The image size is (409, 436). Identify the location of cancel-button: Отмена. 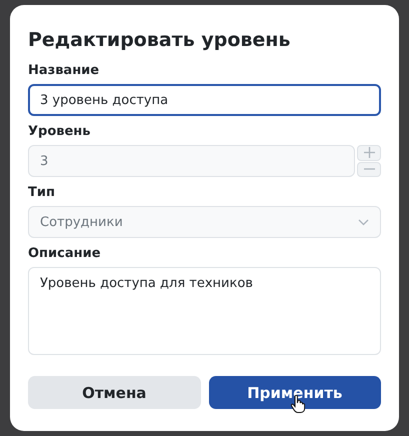
(114, 392).